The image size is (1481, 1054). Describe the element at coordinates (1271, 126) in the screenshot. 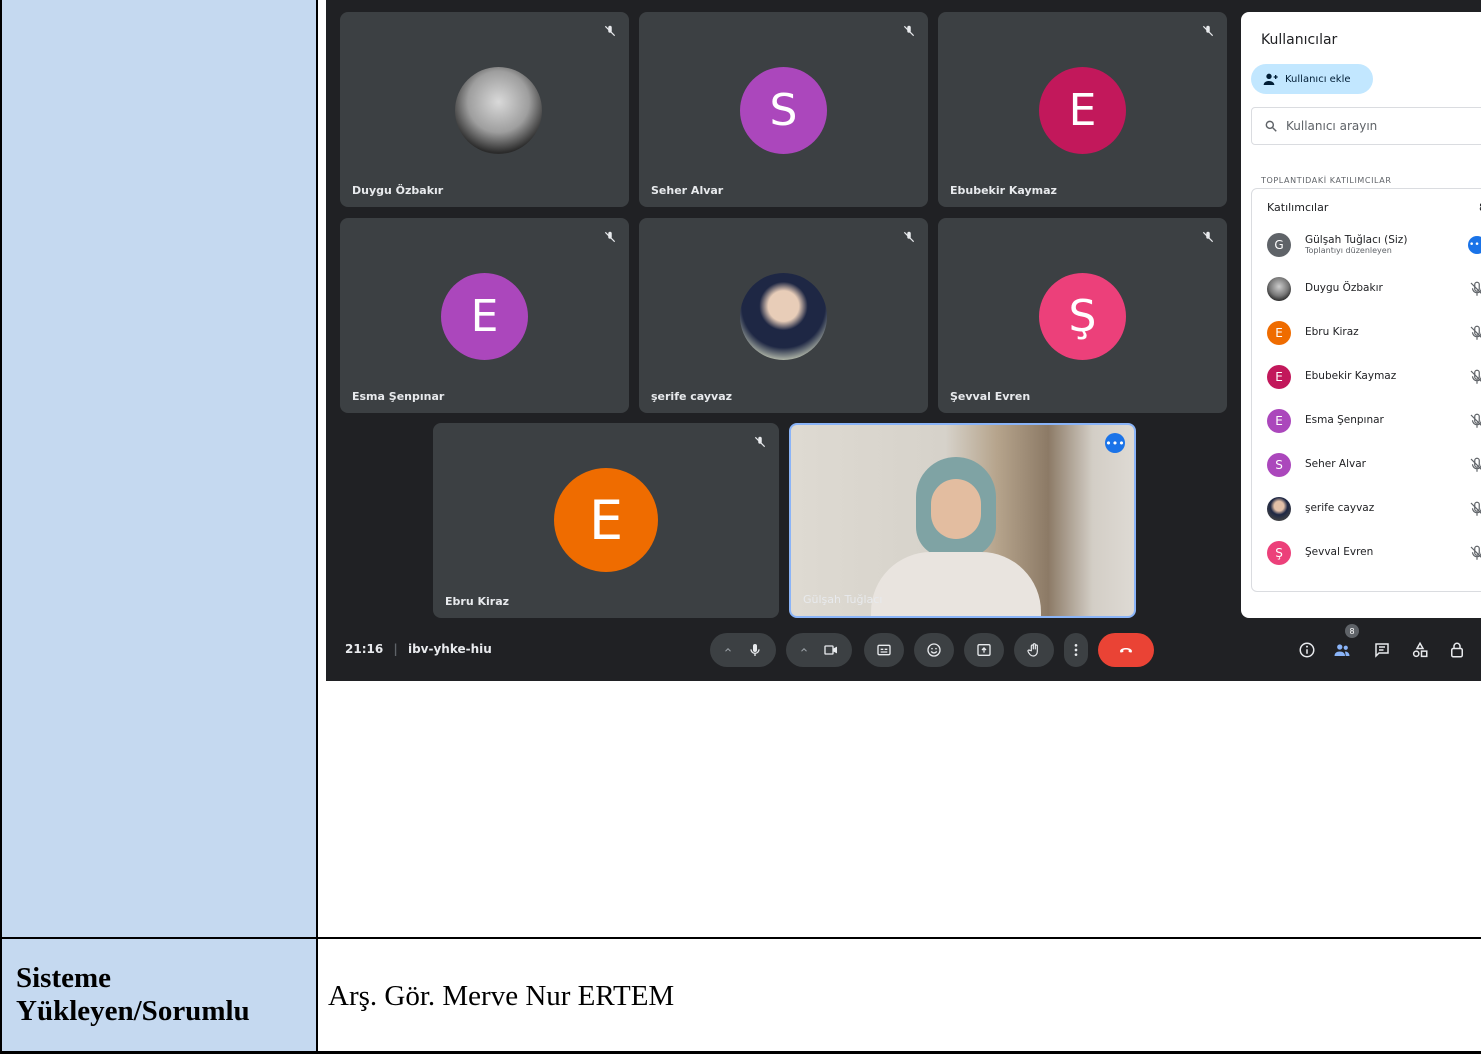

I see `search-icon` at that location.